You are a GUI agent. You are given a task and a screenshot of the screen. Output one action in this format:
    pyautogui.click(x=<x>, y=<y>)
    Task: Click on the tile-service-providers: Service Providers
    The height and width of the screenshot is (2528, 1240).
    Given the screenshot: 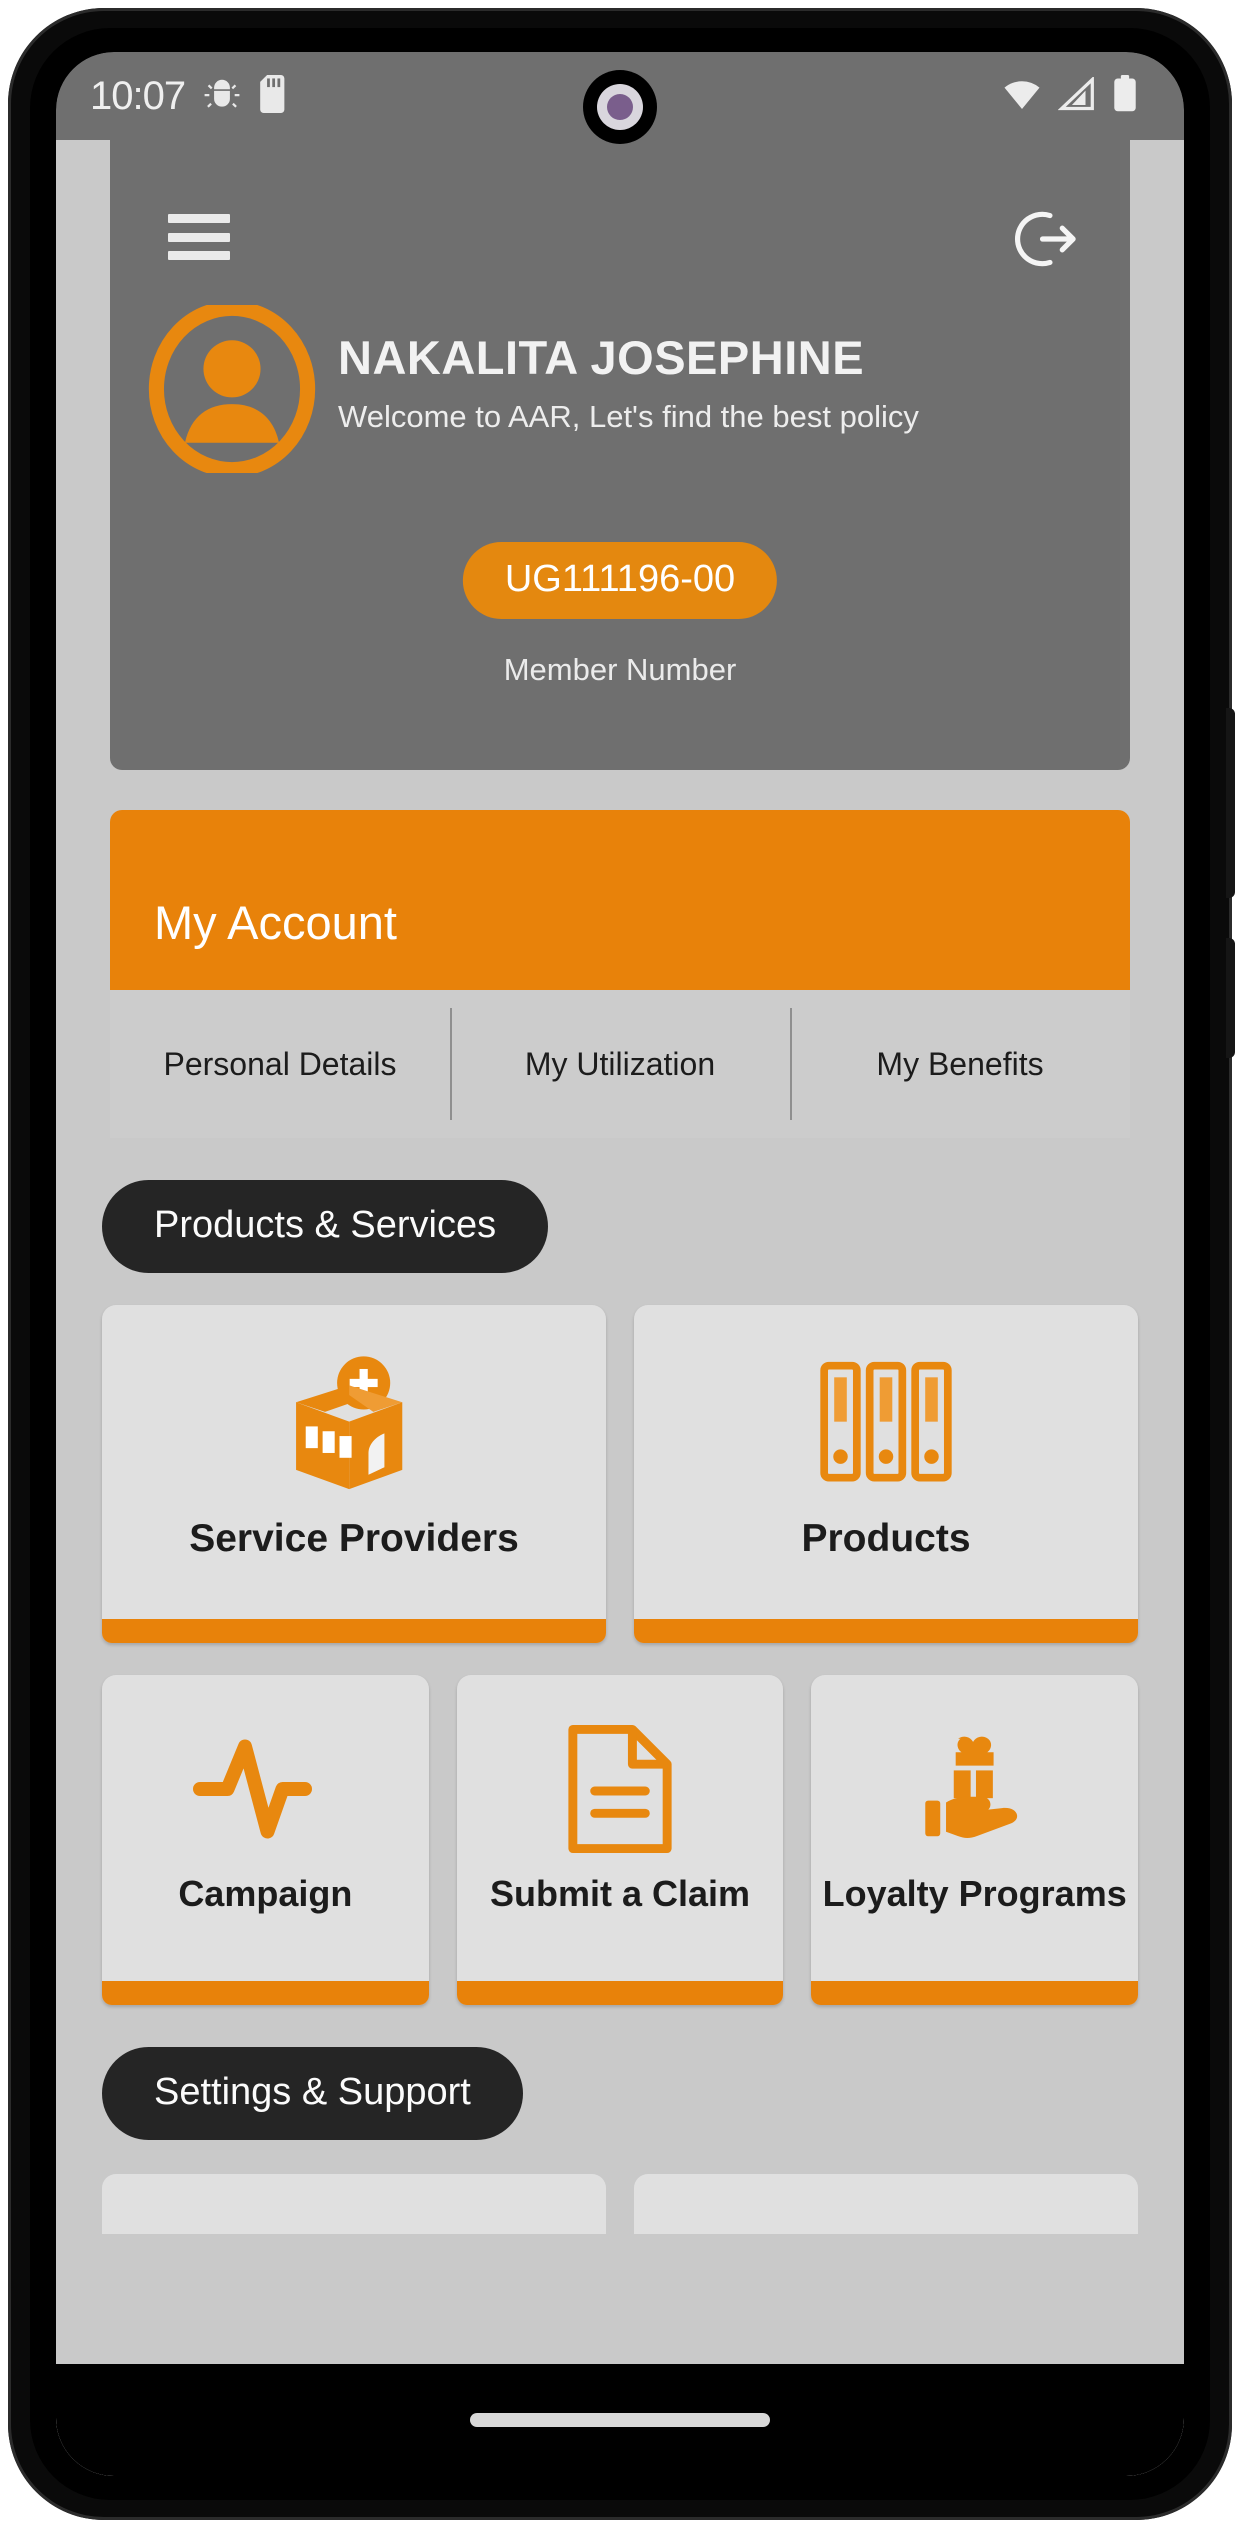 What is the action you would take?
    pyautogui.click(x=354, y=1474)
    